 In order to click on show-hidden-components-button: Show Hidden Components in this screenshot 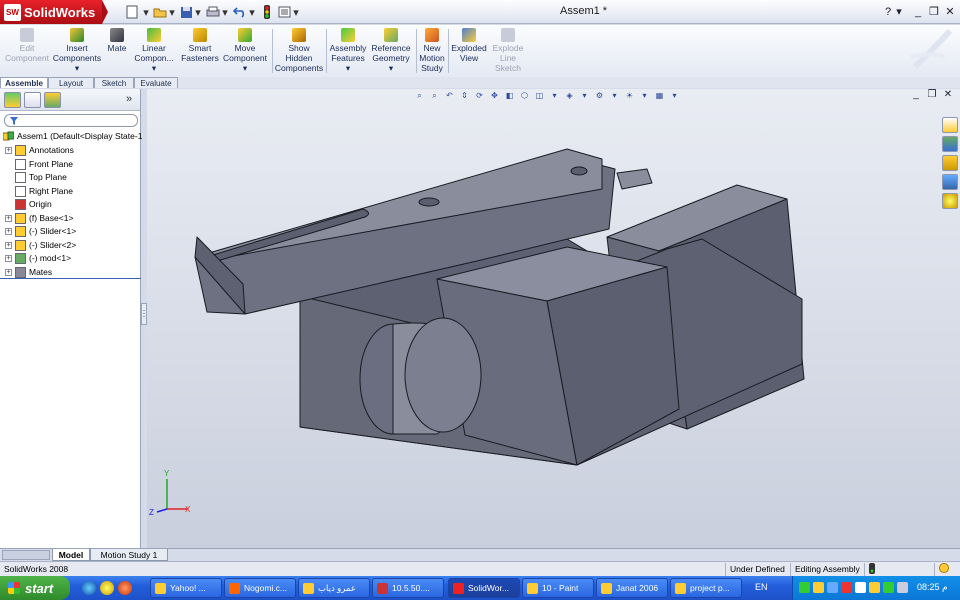, I will do `click(299, 50)`.